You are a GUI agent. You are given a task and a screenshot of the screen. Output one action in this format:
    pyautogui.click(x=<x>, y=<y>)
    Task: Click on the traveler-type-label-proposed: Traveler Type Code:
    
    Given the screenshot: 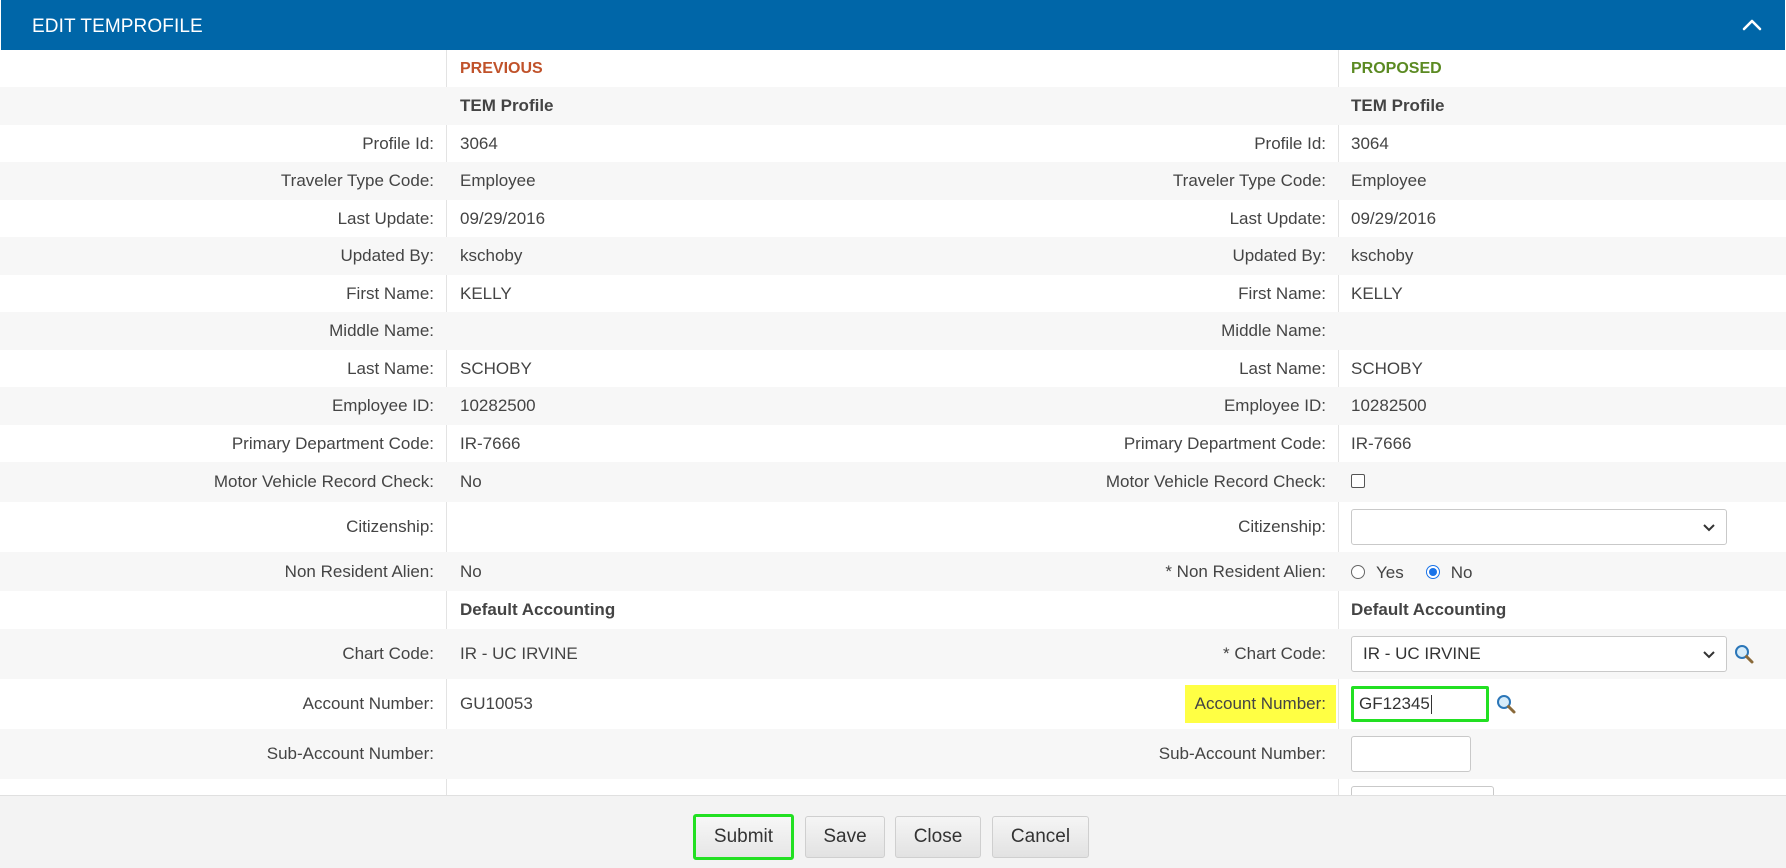 What is the action you would take?
    pyautogui.click(x=1249, y=180)
    